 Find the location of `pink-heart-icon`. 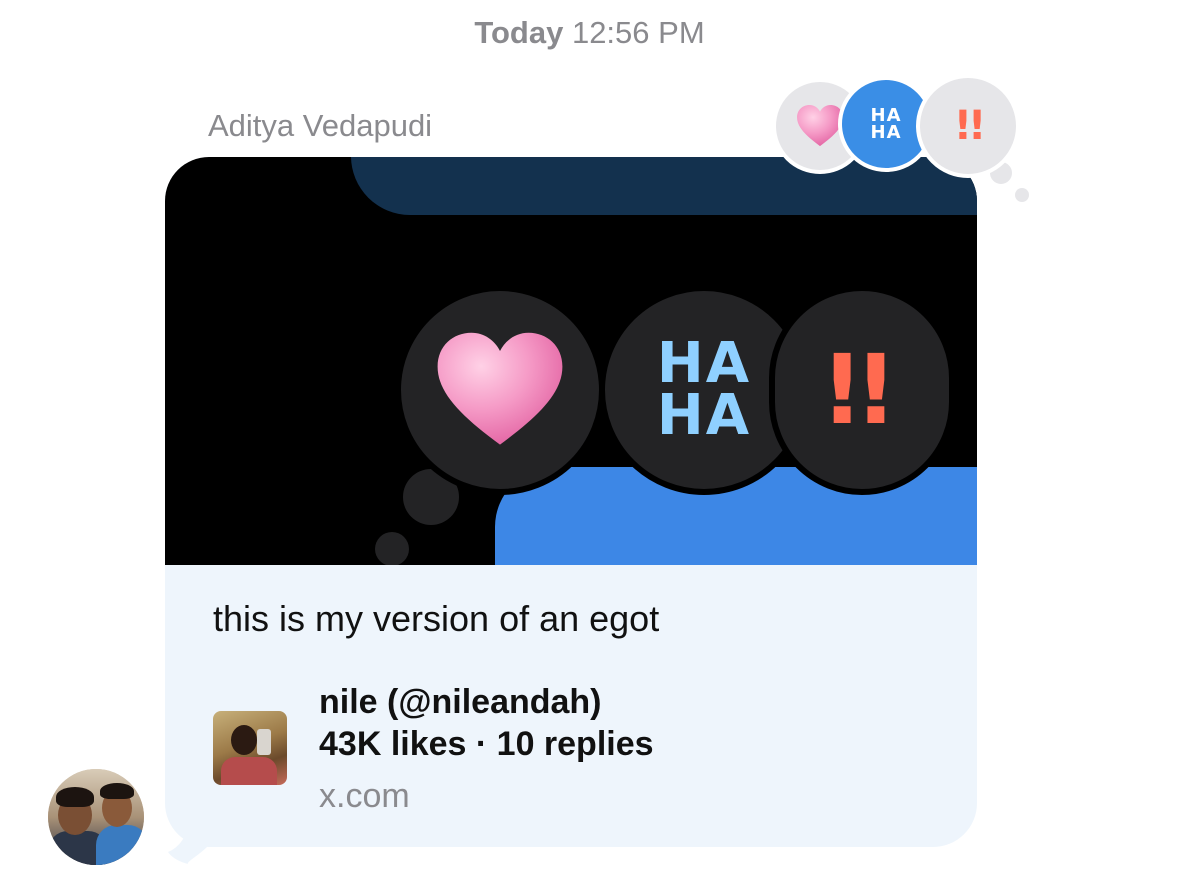

pink-heart-icon is located at coordinates (820, 125).